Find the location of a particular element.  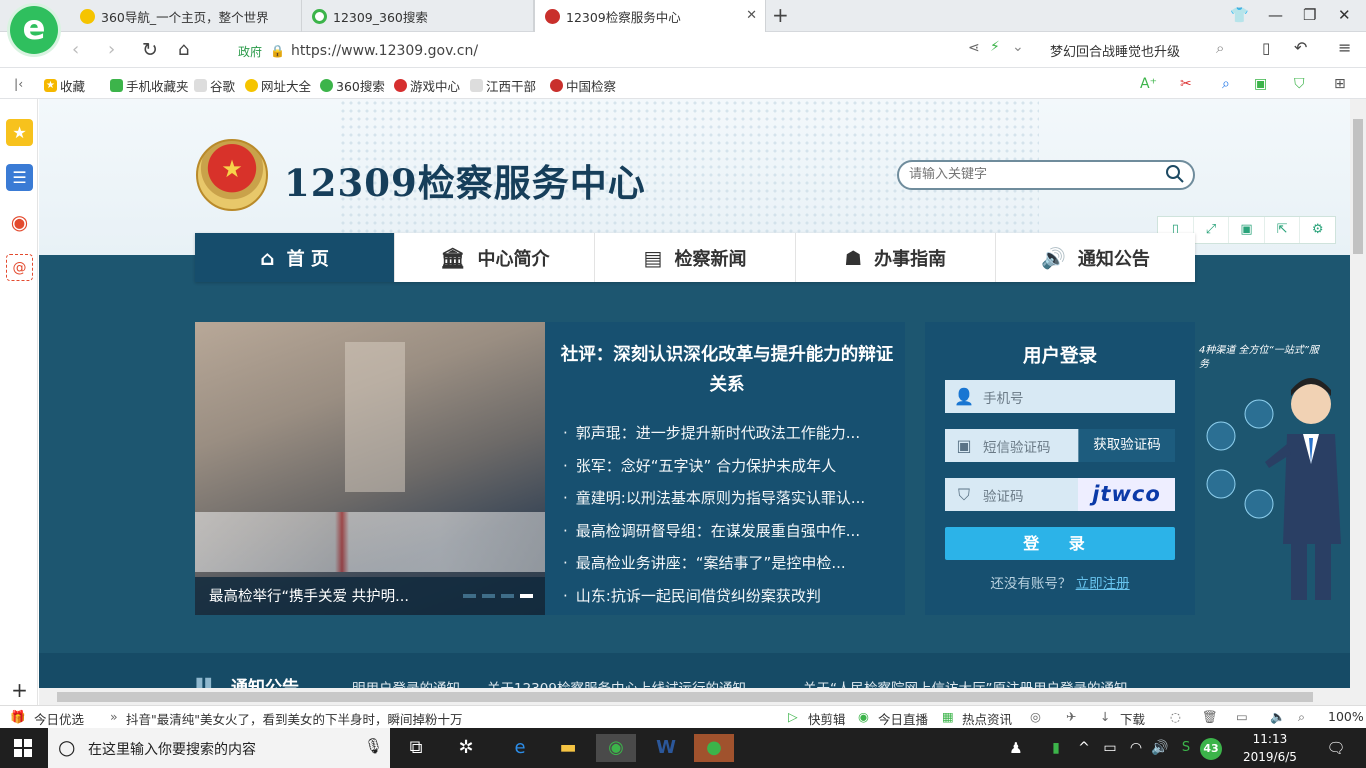

zoom-level: 100% is located at coordinates (1346, 716).